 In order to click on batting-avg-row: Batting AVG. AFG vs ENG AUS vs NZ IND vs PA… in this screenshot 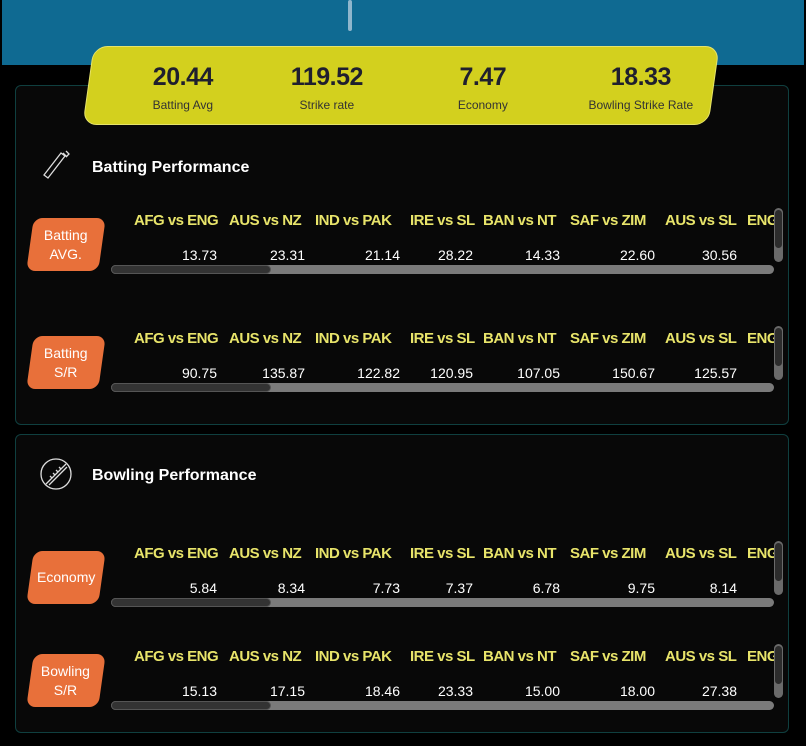, I will do `click(402, 248)`.